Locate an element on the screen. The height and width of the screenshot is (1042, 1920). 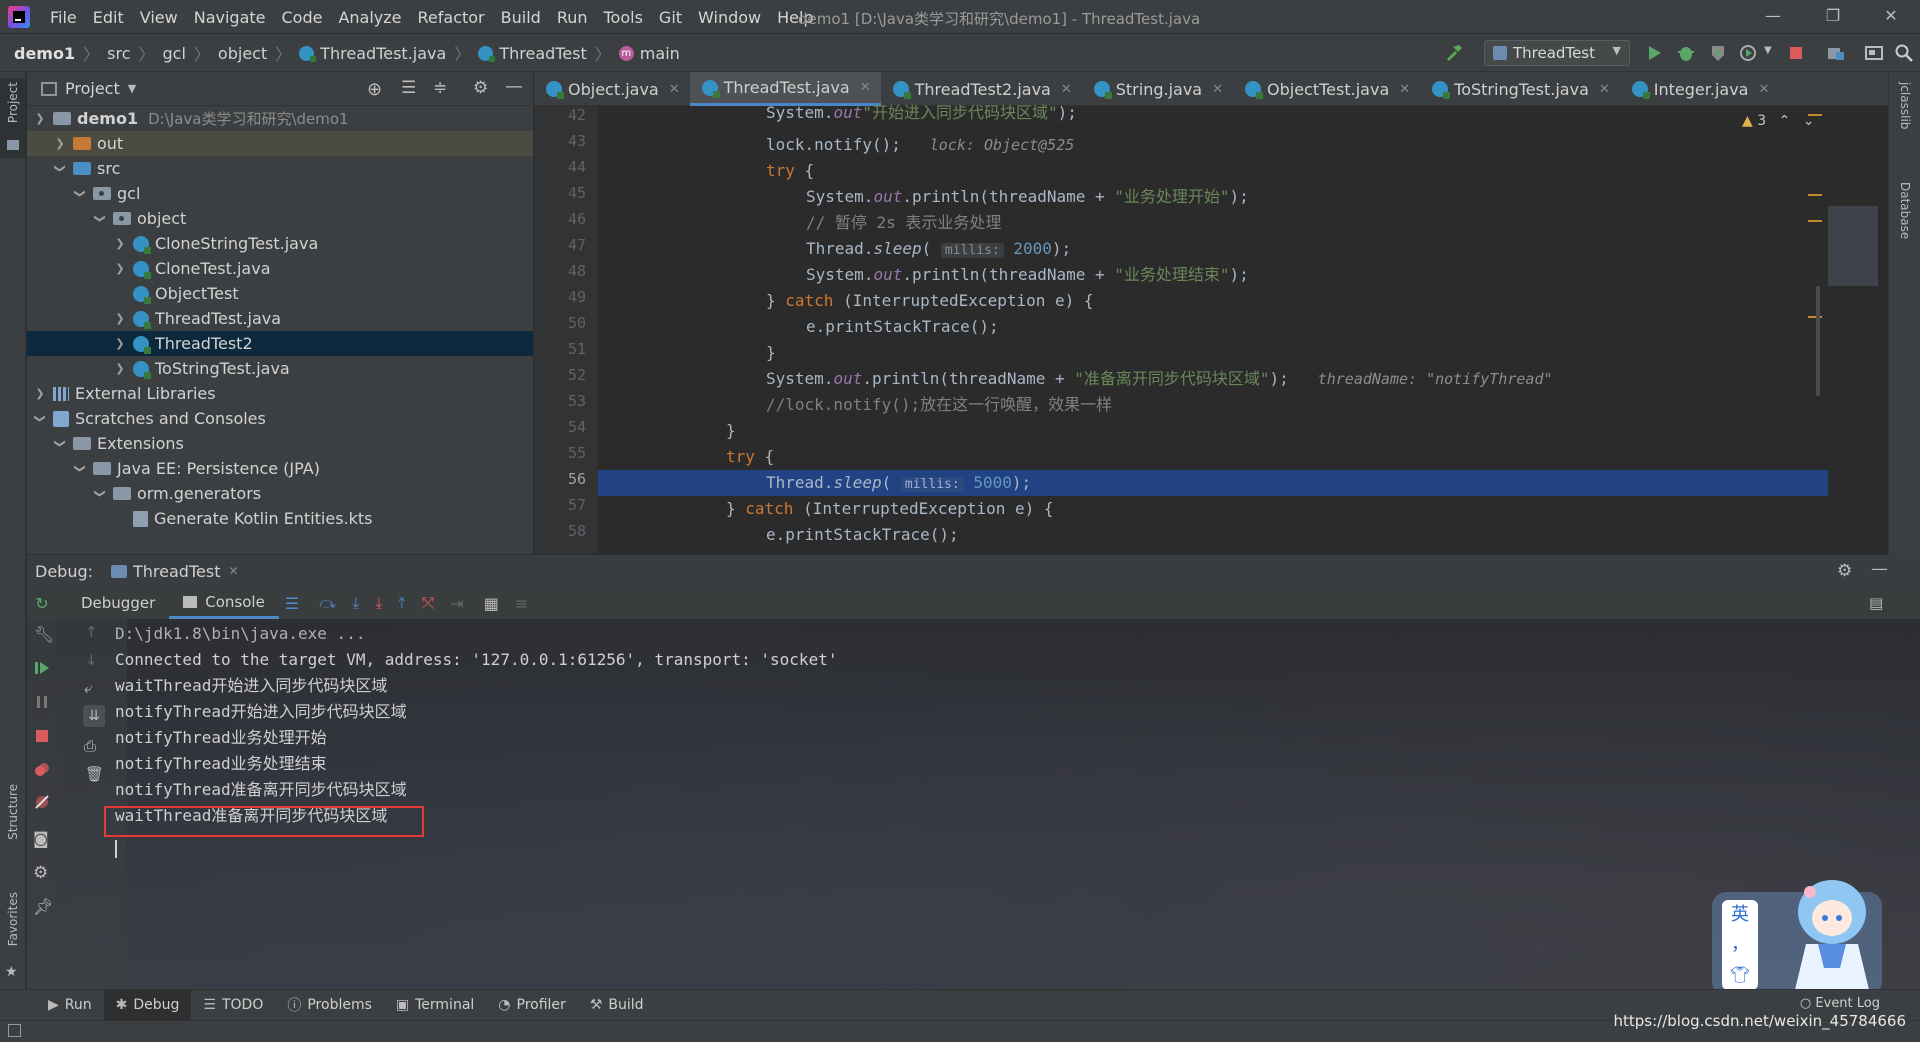
rerun-icon: ↻ is located at coordinates (42, 603).